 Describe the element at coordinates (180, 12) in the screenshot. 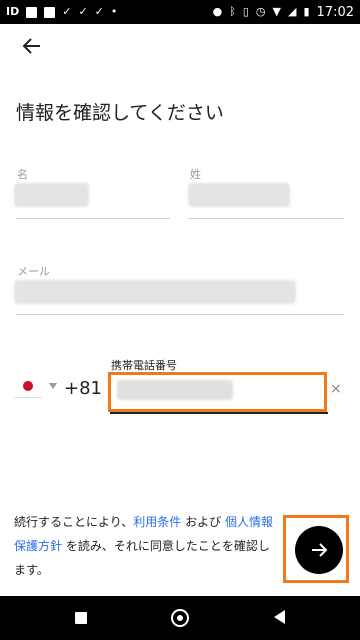

I see `status-bar: ID ✓ ✓ ✓ • ● ᛒ ▯ ◷ ▼ ◢ ▮ 17:02` at that location.